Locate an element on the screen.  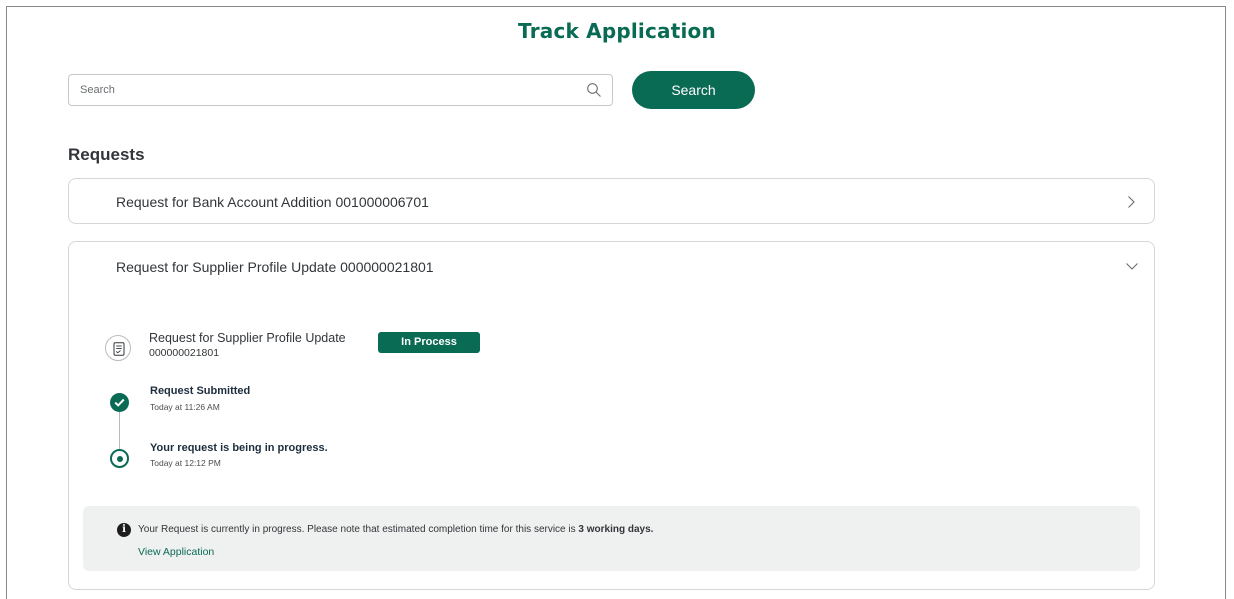
chevron-right-icon is located at coordinates (1131, 202).